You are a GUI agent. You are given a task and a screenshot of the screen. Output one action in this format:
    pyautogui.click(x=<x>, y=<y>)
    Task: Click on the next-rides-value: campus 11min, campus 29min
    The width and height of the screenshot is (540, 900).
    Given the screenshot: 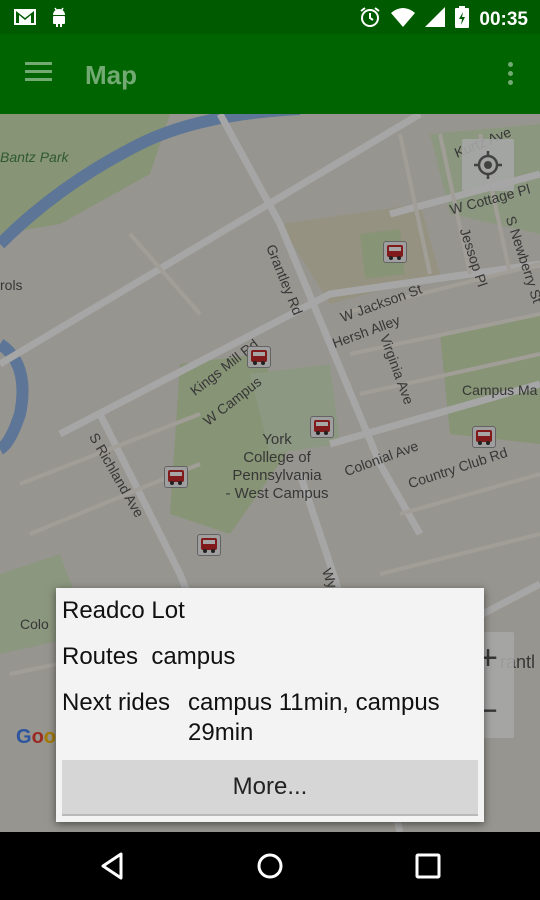 What is the action you would take?
    pyautogui.click(x=314, y=717)
    